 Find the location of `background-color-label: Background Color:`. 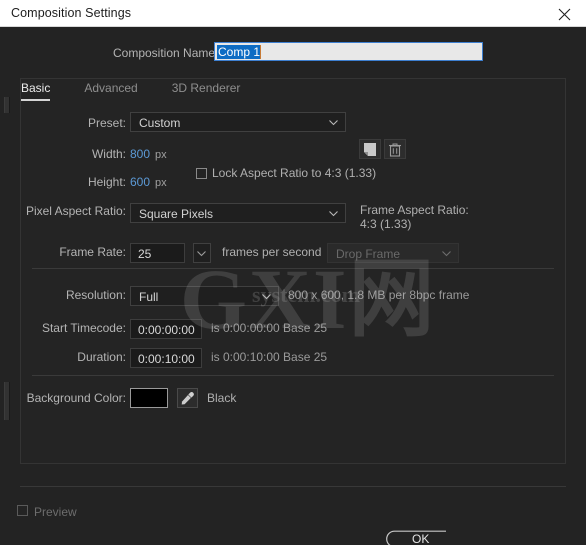

background-color-label: Background Color: is located at coordinates (76, 398).